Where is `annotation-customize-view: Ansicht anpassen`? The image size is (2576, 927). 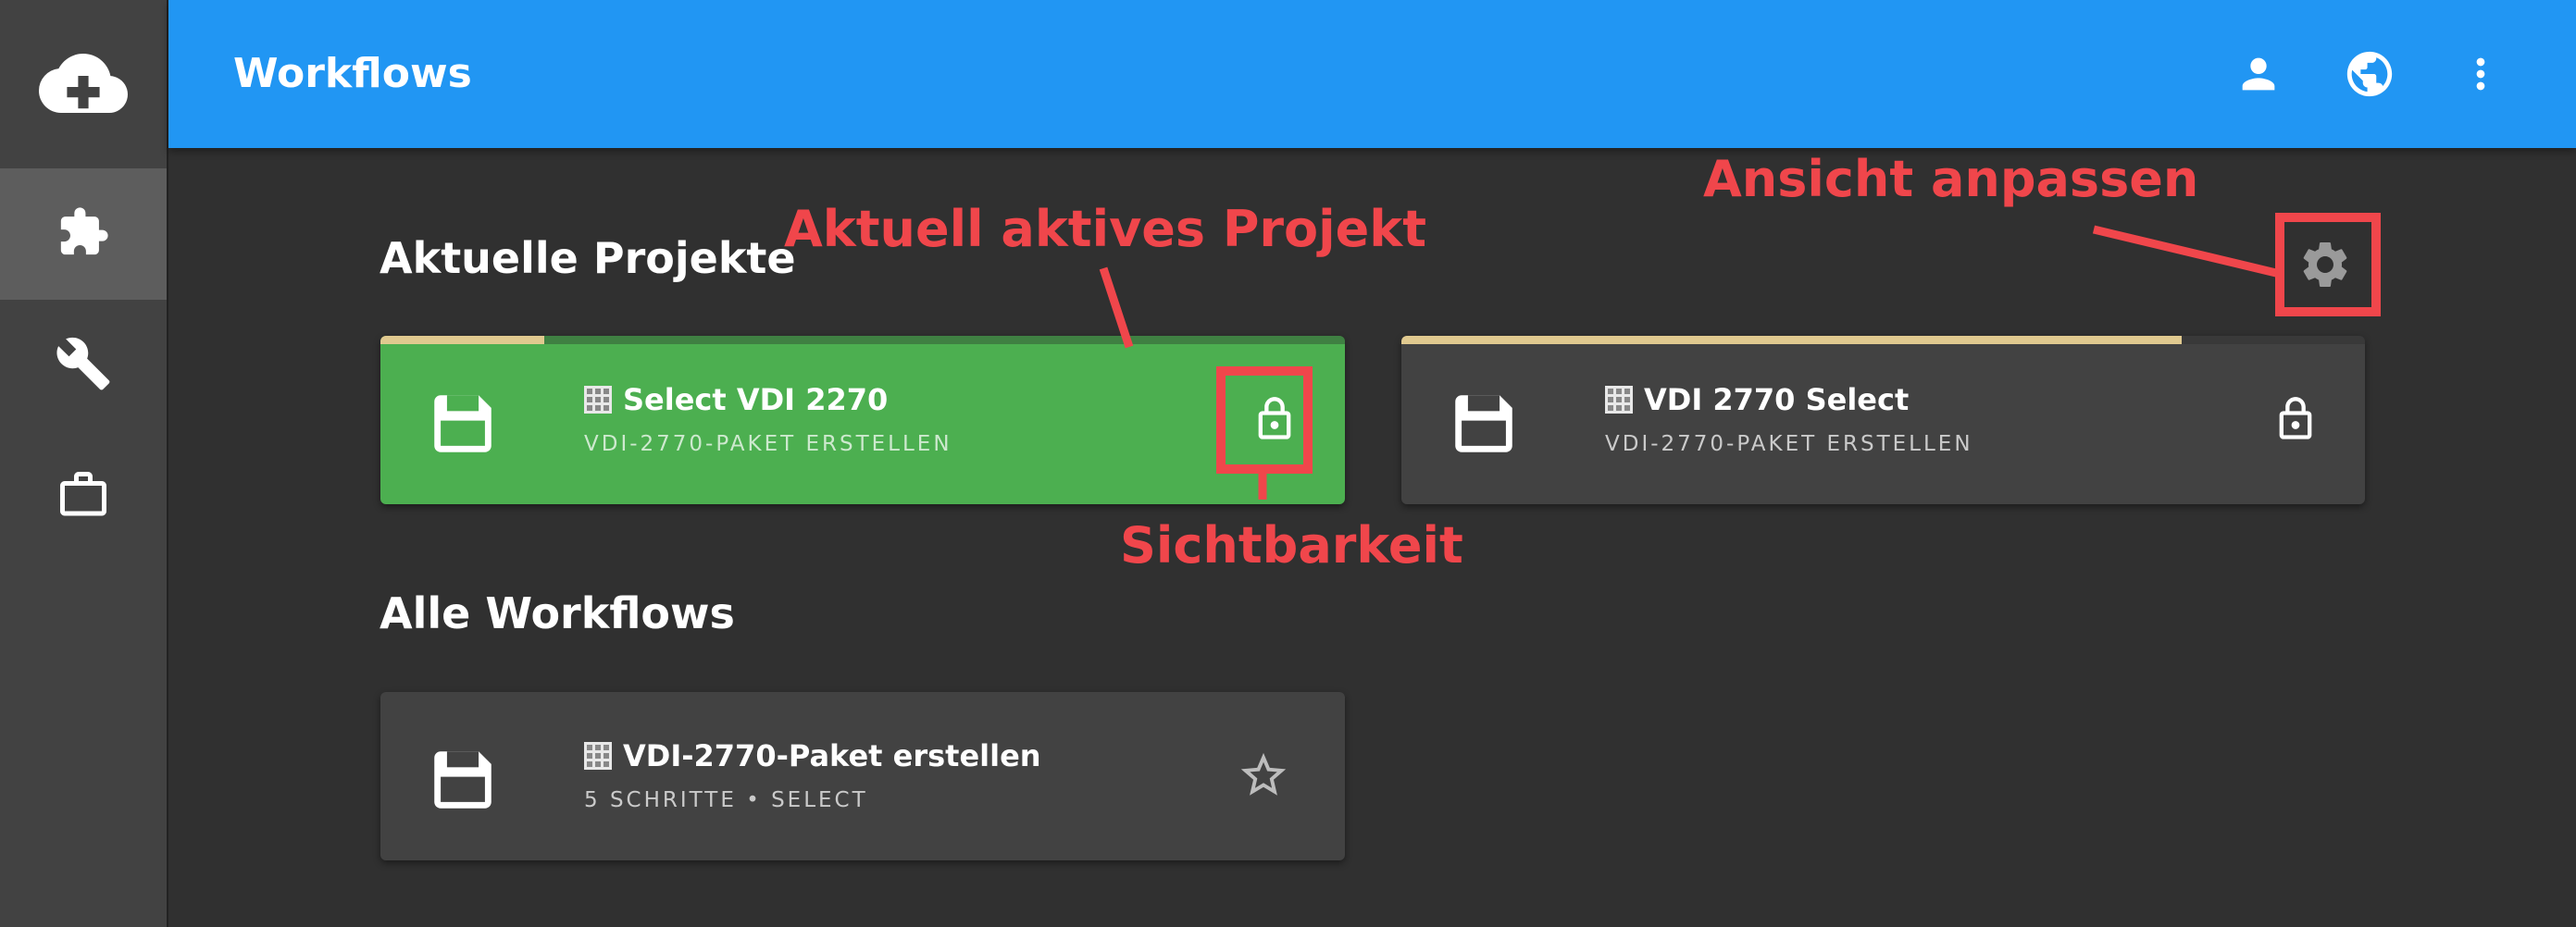 annotation-customize-view: Ansicht anpassen is located at coordinates (1951, 179).